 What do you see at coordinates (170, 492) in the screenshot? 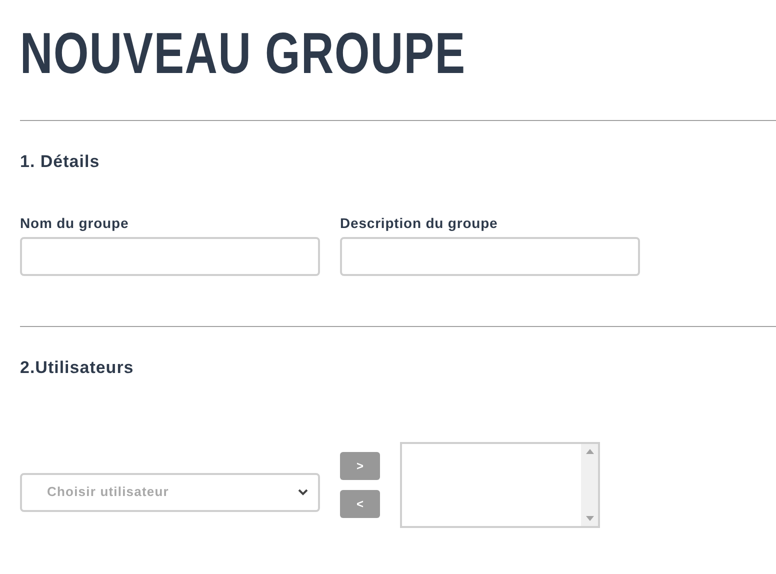
I see `user-dropdown: Choisir utilisateur` at bounding box center [170, 492].